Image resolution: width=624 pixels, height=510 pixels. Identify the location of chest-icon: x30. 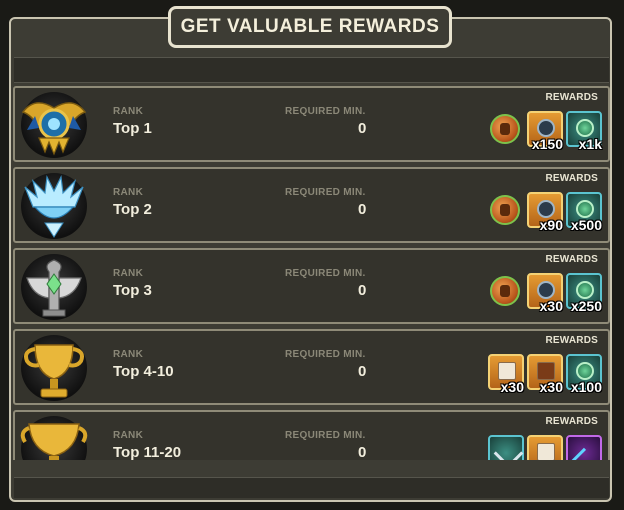
(545, 293).